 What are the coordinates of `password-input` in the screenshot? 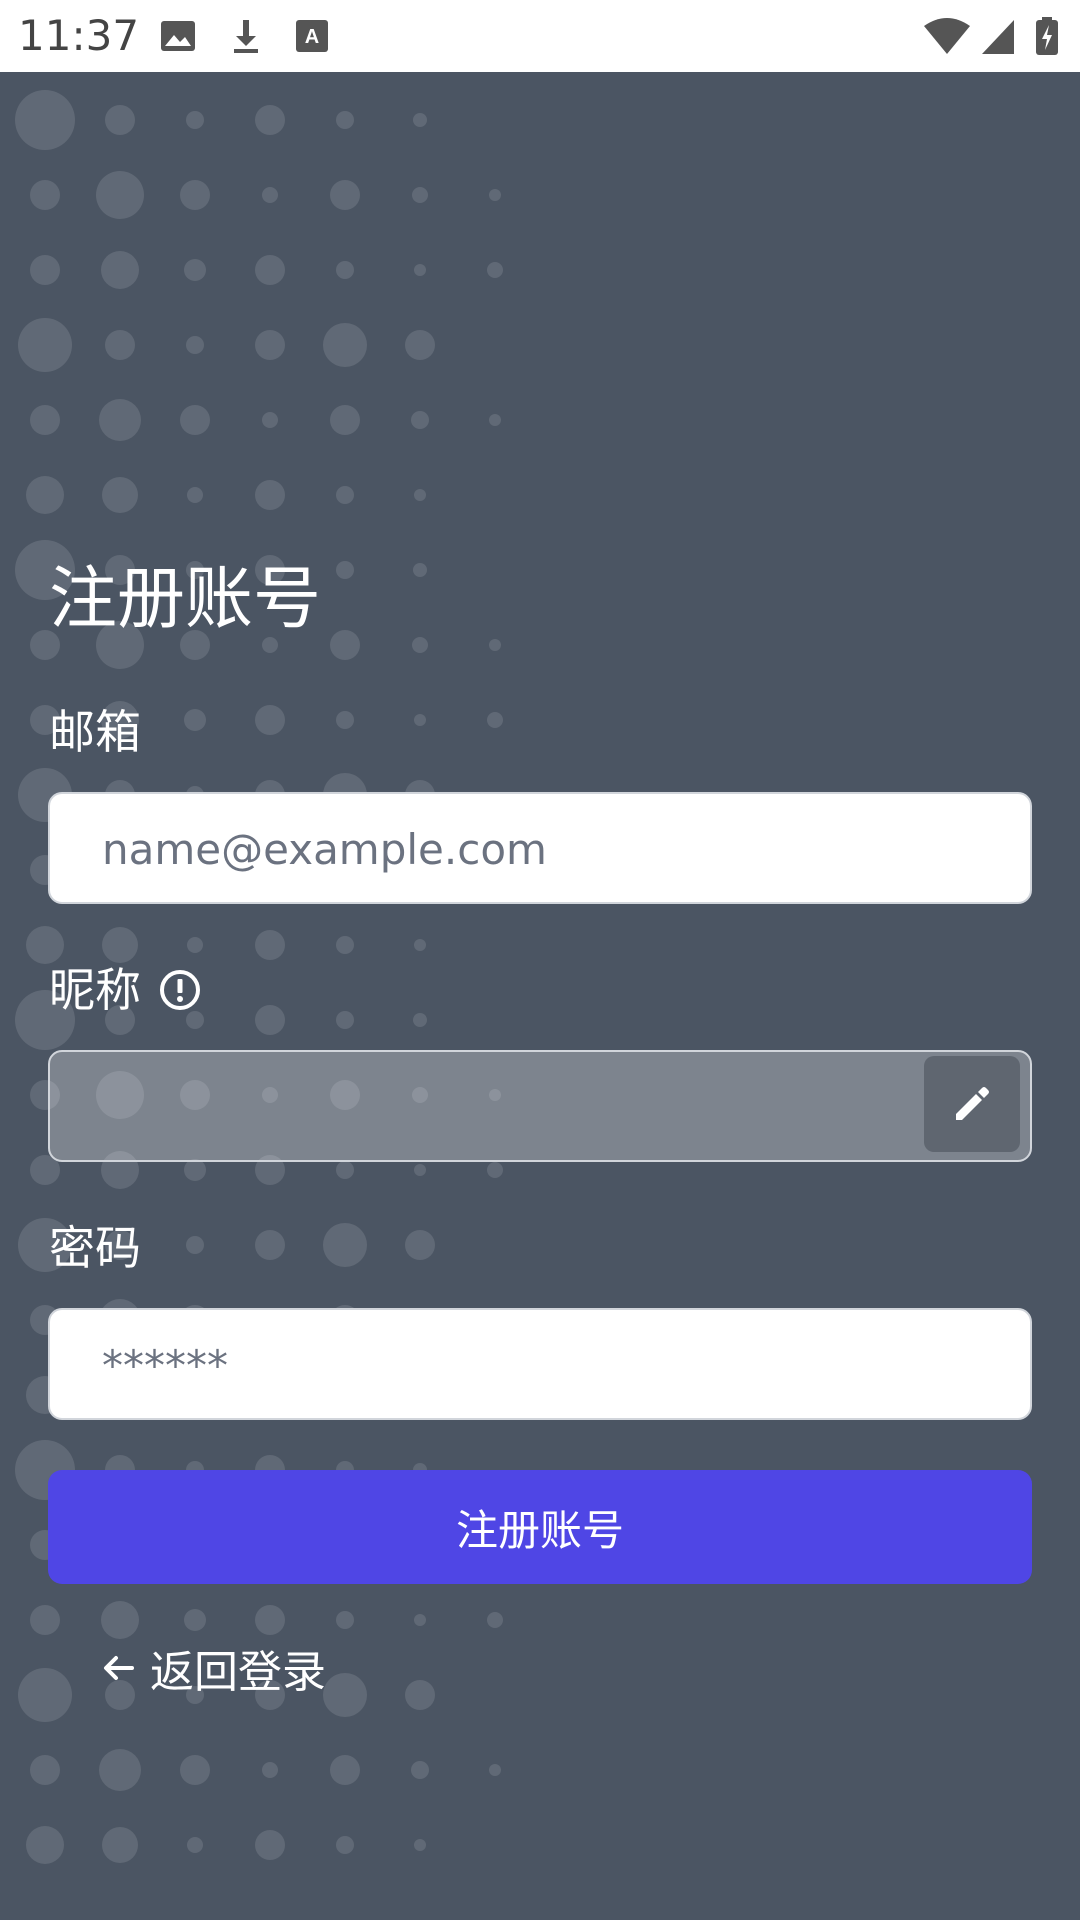 It's located at (542, 1365).